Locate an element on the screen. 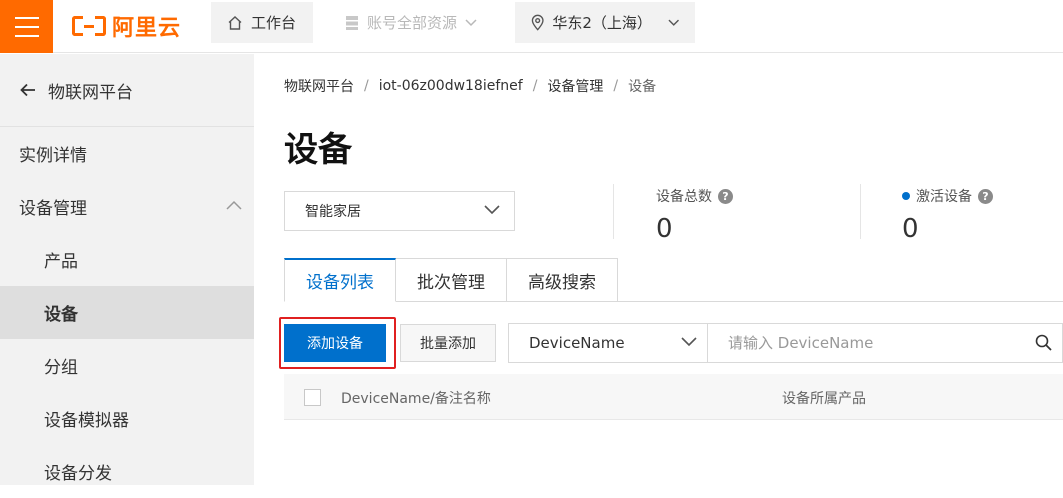 The width and height of the screenshot is (1063, 498). active-devices-stat: 激活设备 ? 0 is located at coordinates (947, 215).